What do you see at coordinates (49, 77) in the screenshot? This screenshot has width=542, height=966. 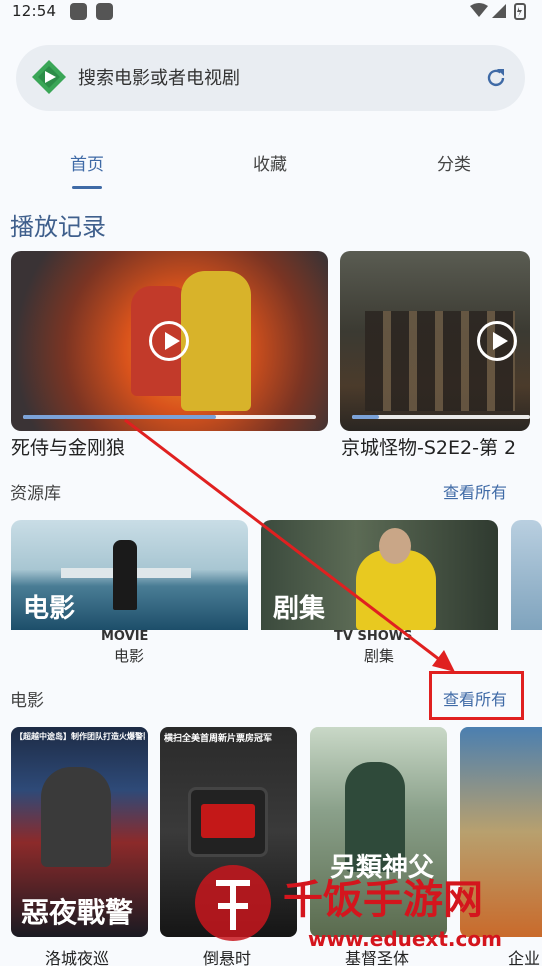 I see `app-logo-icon` at bounding box center [49, 77].